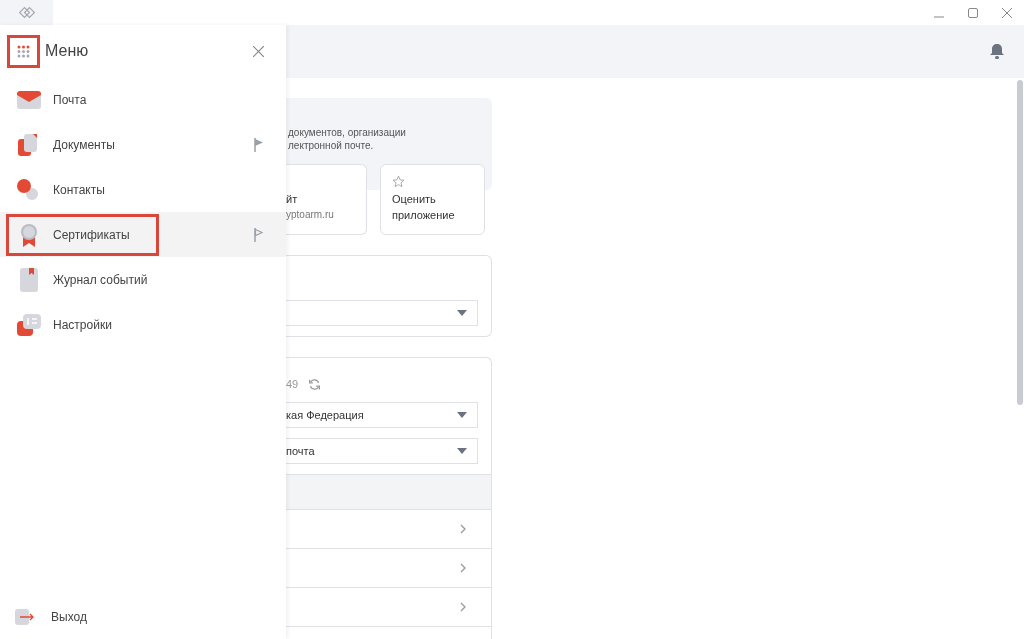  What do you see at coordinates (310, 215) in the screenshot?
I see `link-subtitle: yptoarm.ru` at bounding box center [310, 215].